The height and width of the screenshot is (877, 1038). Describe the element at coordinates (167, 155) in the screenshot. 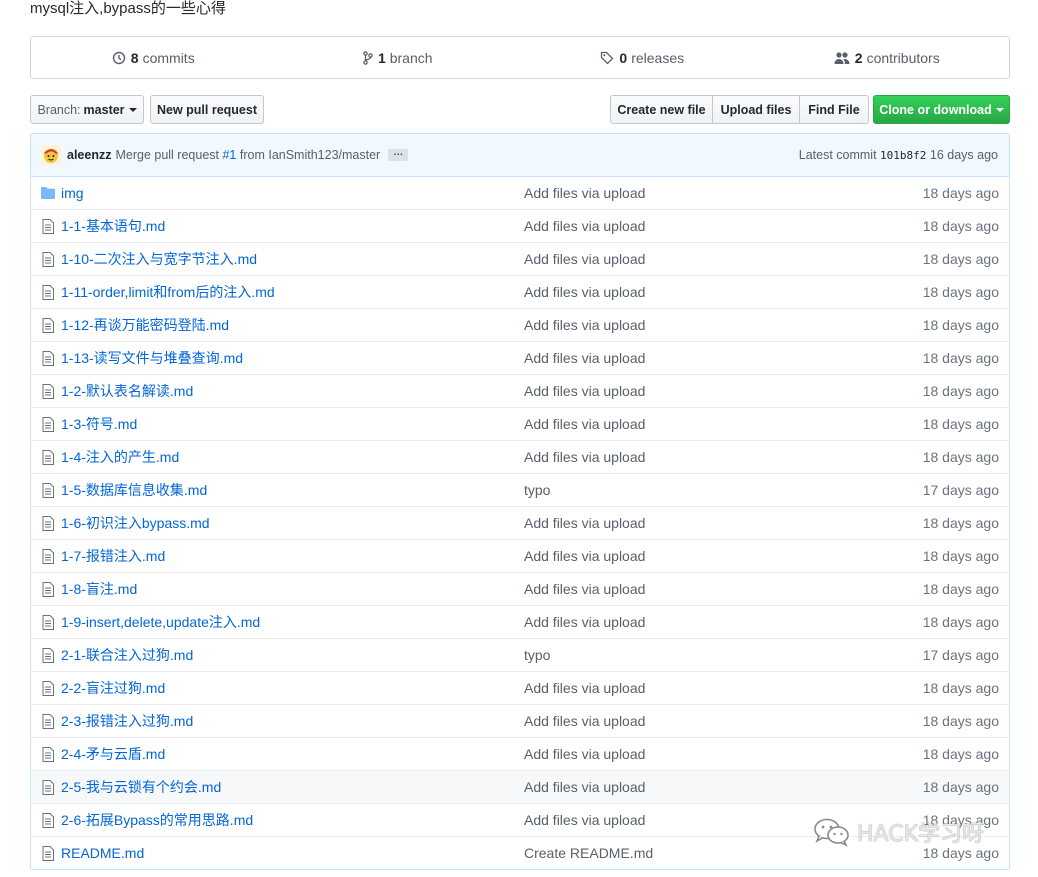

I see `commit-message-prefix: Merge pull request` at that location.